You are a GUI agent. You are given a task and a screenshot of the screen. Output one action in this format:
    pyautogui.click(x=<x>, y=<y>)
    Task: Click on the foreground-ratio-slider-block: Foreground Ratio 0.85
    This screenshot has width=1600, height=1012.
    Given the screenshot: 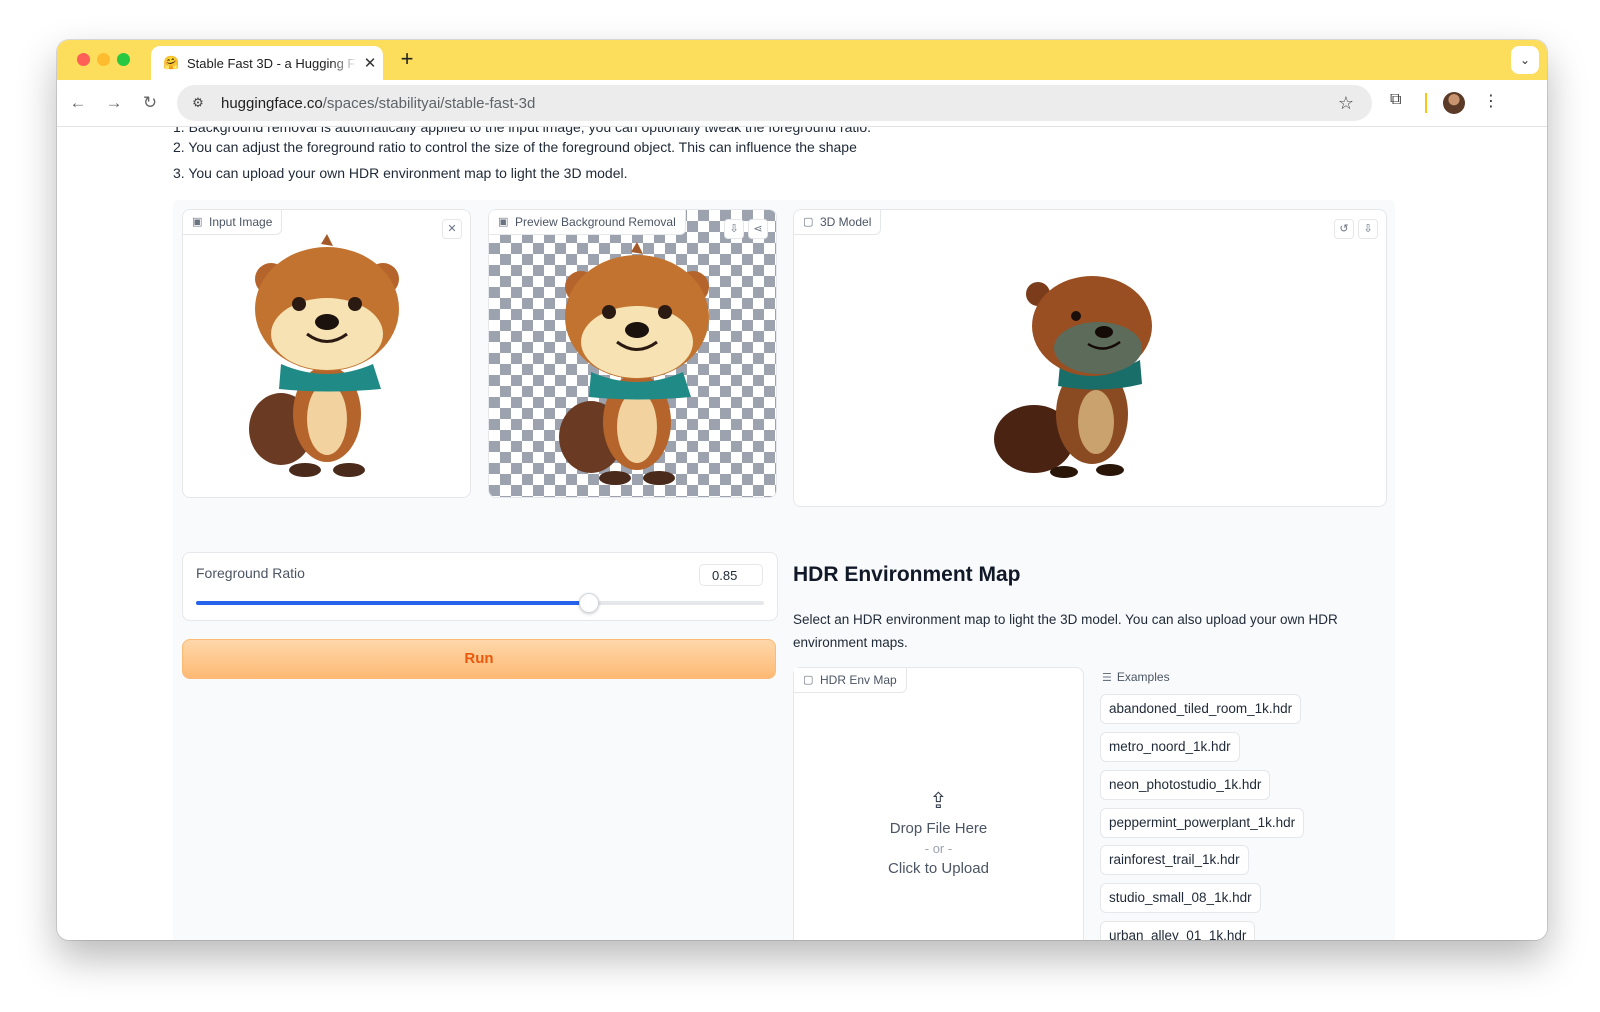 What is the action you would take?
    pyautogui.click(x=480, y=586)
    